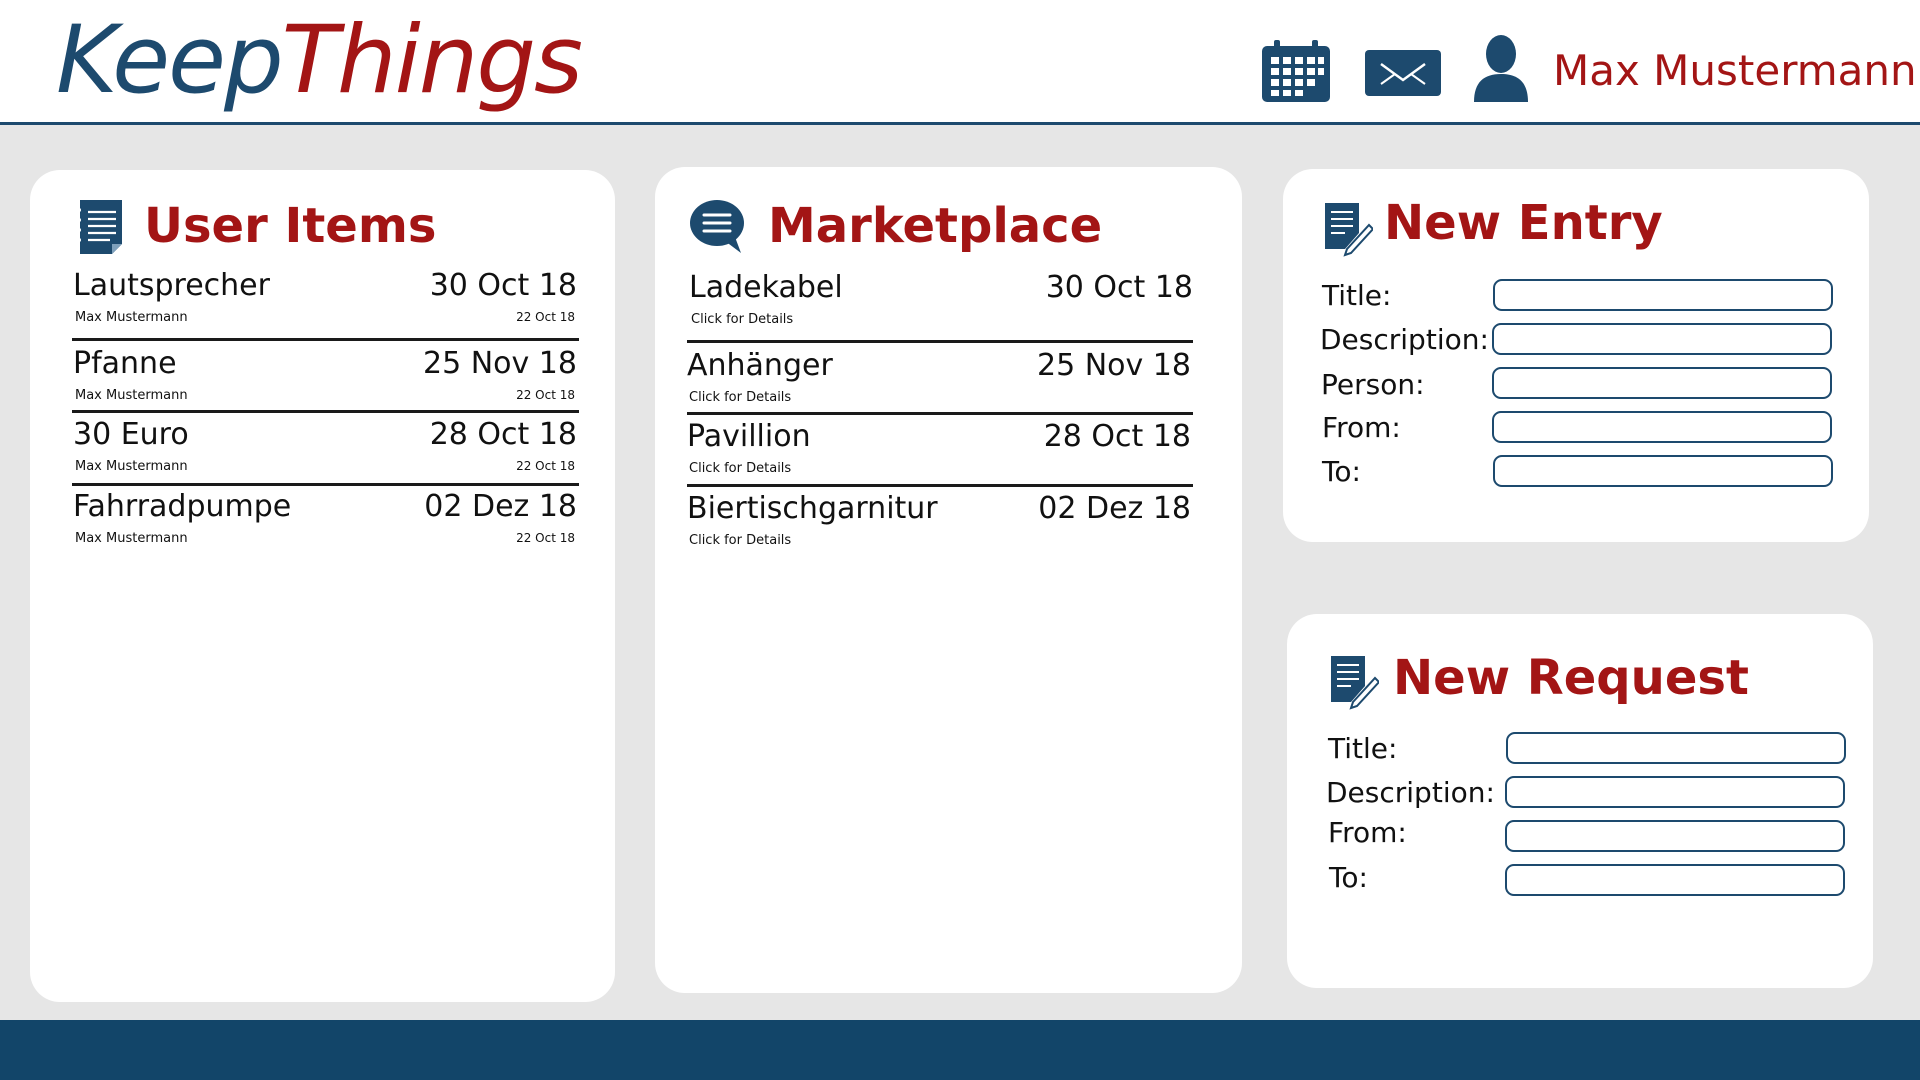 The width and height of the screenshot is (1920, 1080). Describe the element at coordinates (1735, 70) in the screenshot. I see `user-name: Max Mustermann` at that location.